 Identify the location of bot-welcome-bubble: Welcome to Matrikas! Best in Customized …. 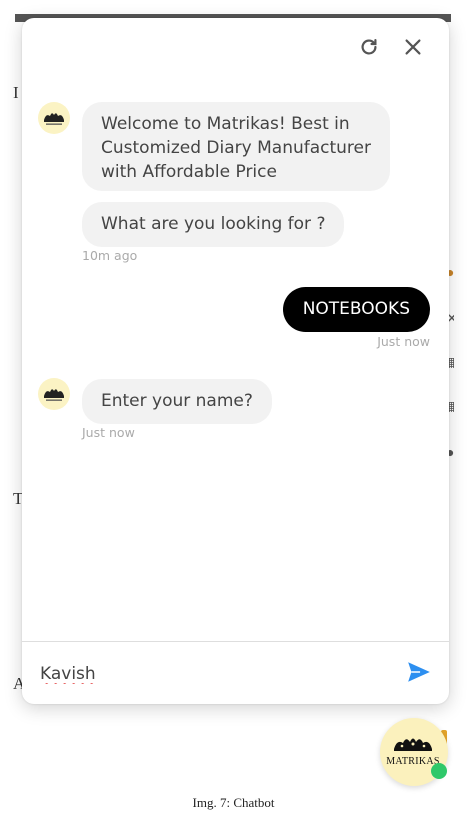
(236, 146).